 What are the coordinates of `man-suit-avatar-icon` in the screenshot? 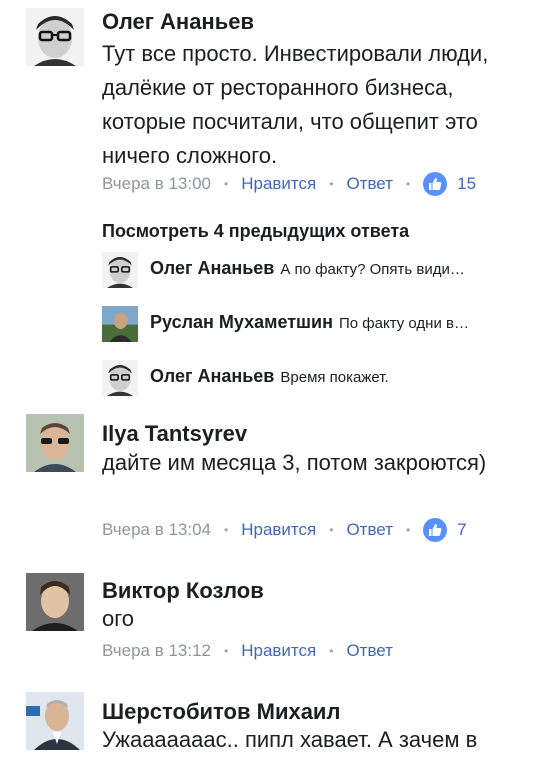 It's located at (55, 721).